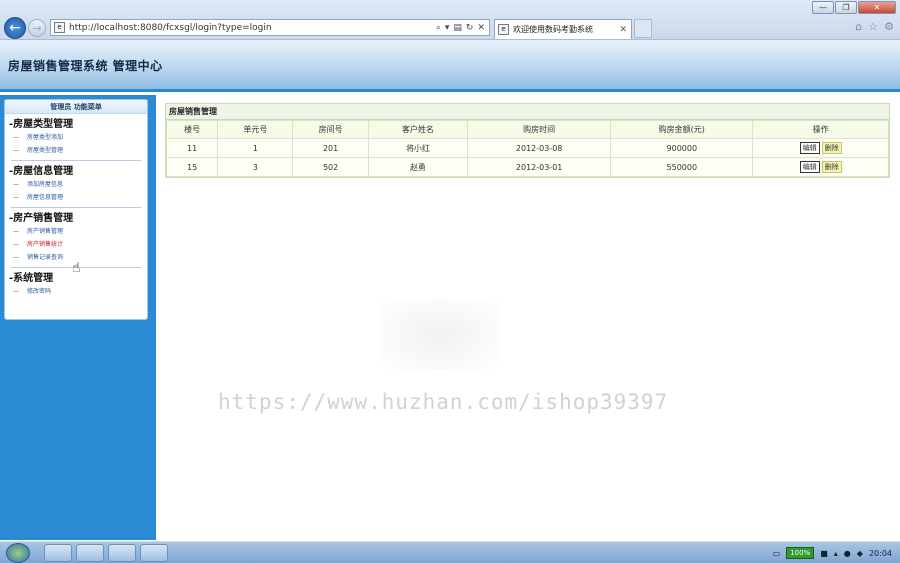  I want to click on menu-item-change-password: 修改密码, so click(76, 291).